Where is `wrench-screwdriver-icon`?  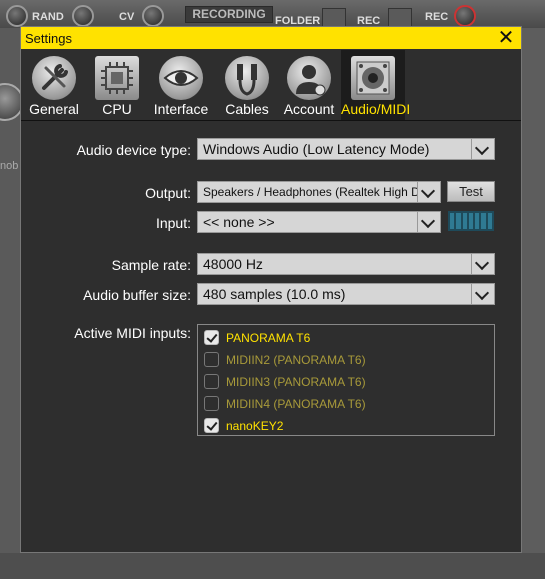 wrench-screwdriver-icon is located at coordinates (54, 78).